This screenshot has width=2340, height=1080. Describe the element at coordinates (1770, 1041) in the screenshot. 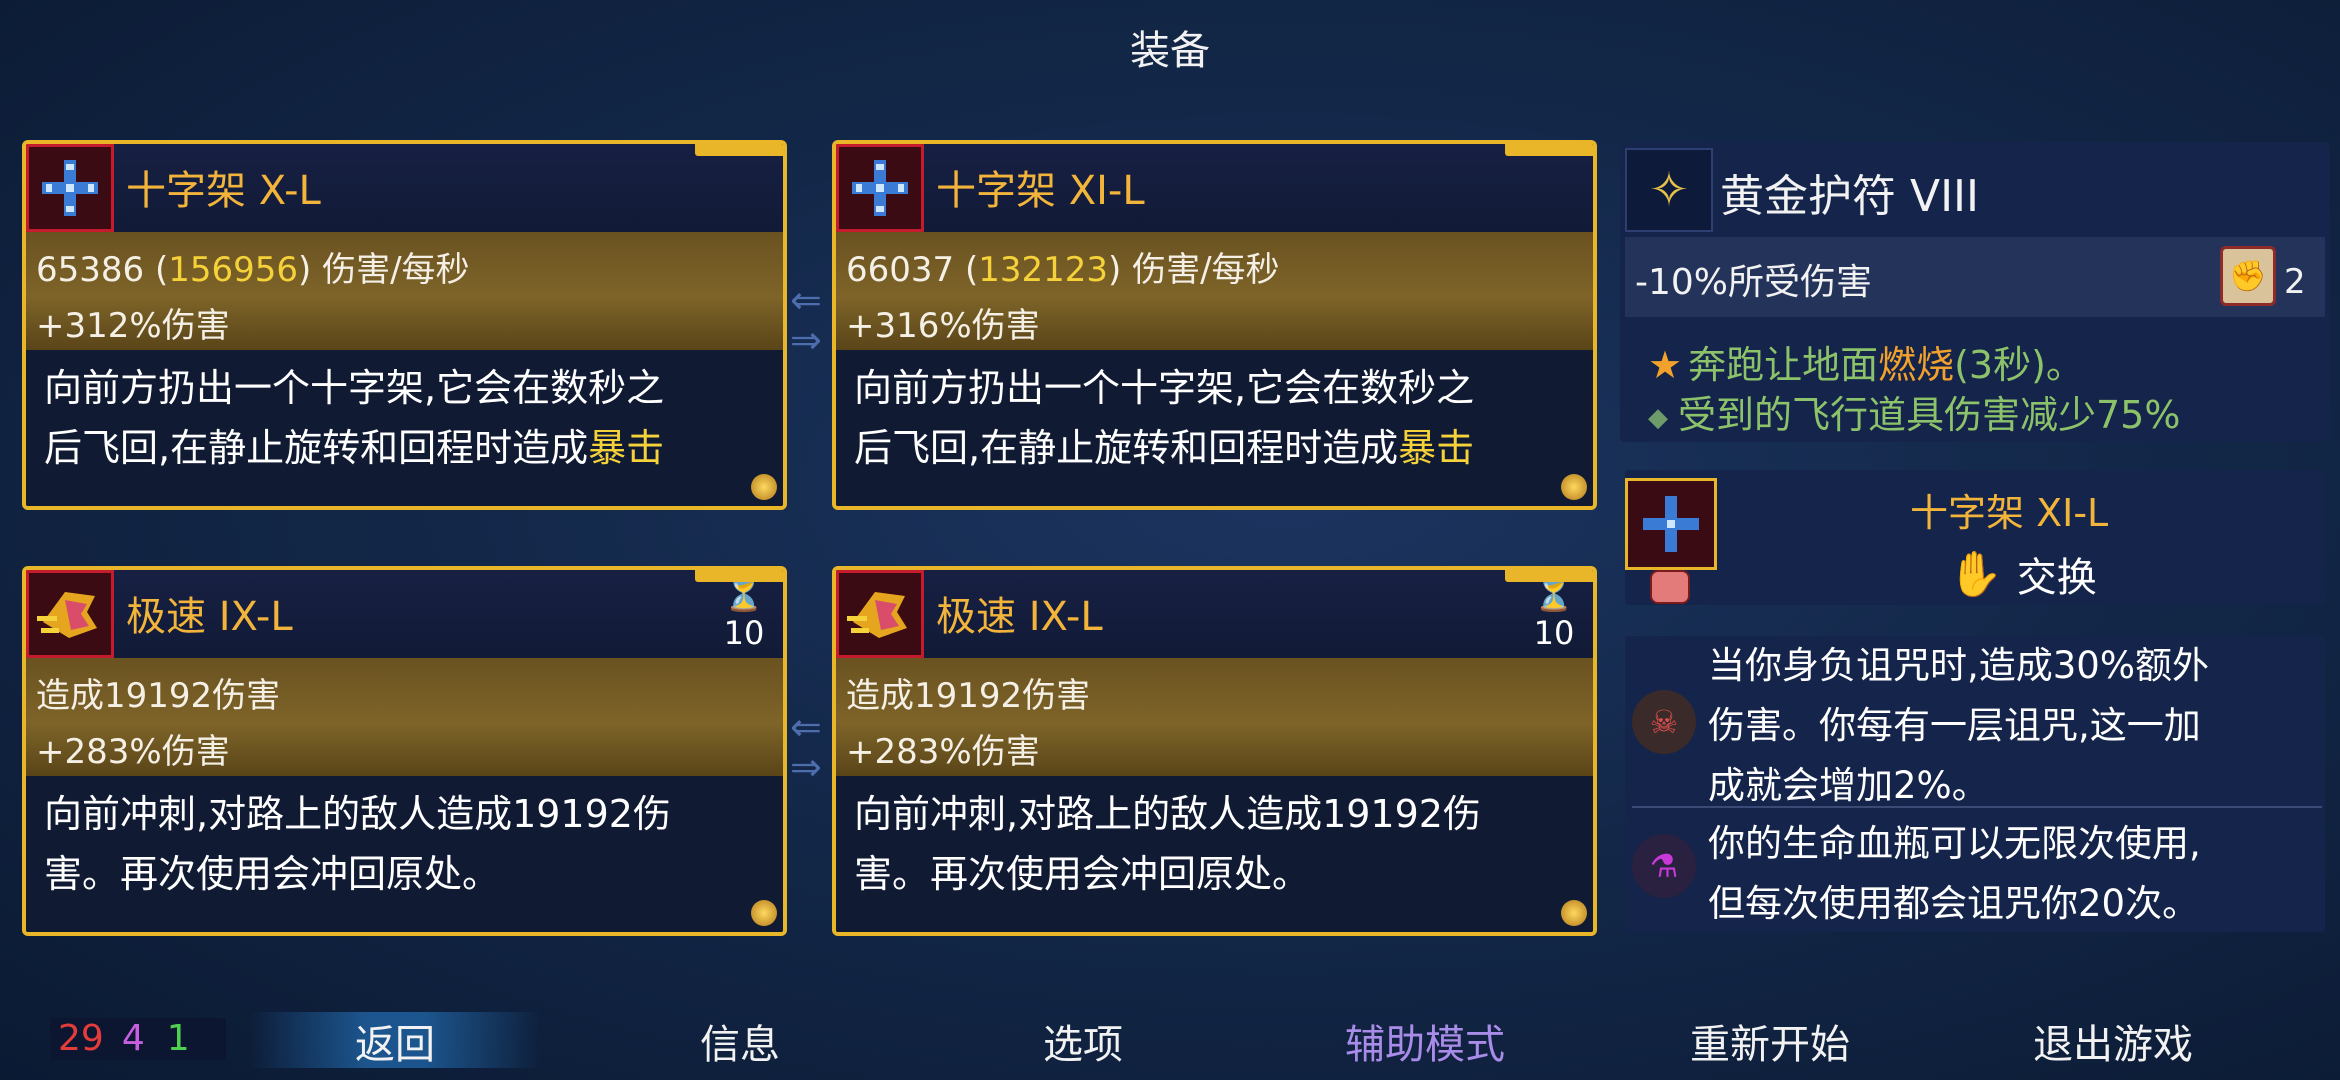

I see `menu-restart: 重新开始` at that location.